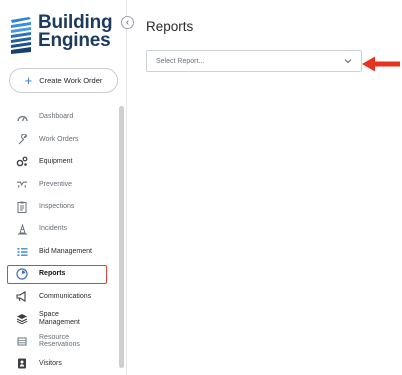  Describe the element at coordinates (22, 117) in the screenshot. I see `gauge-icon` at that location.